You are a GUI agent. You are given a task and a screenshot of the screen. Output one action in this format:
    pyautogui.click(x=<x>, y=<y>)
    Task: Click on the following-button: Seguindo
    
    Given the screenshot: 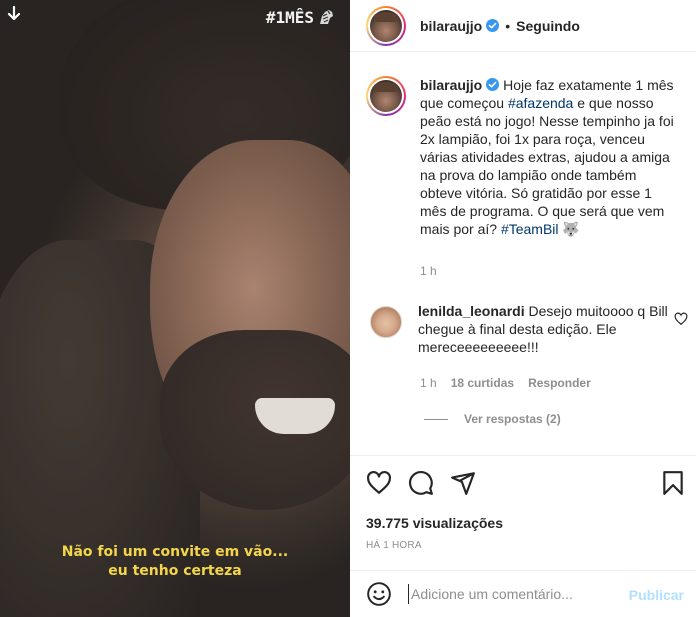 What is the action you would take?
    pyautogui.click(x=548, y=26)
    